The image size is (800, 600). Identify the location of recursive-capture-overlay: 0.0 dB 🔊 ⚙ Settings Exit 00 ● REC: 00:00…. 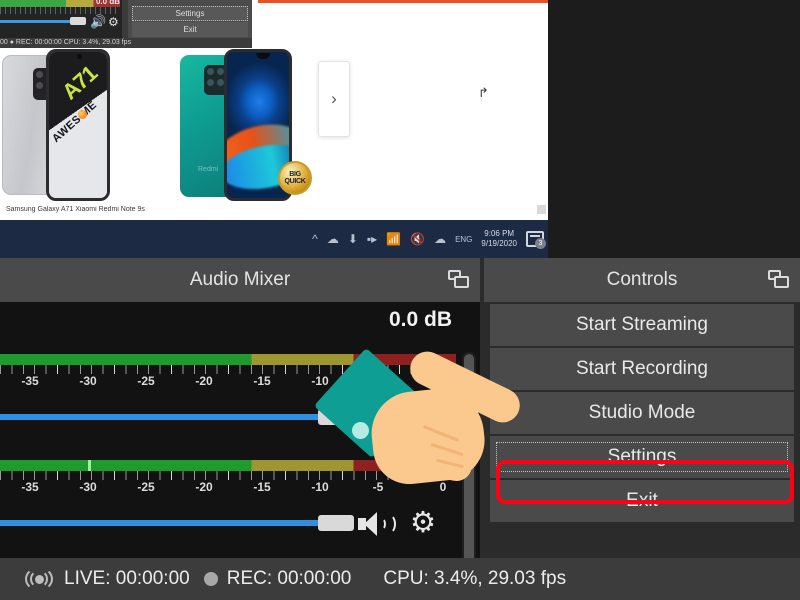
(126, 24).